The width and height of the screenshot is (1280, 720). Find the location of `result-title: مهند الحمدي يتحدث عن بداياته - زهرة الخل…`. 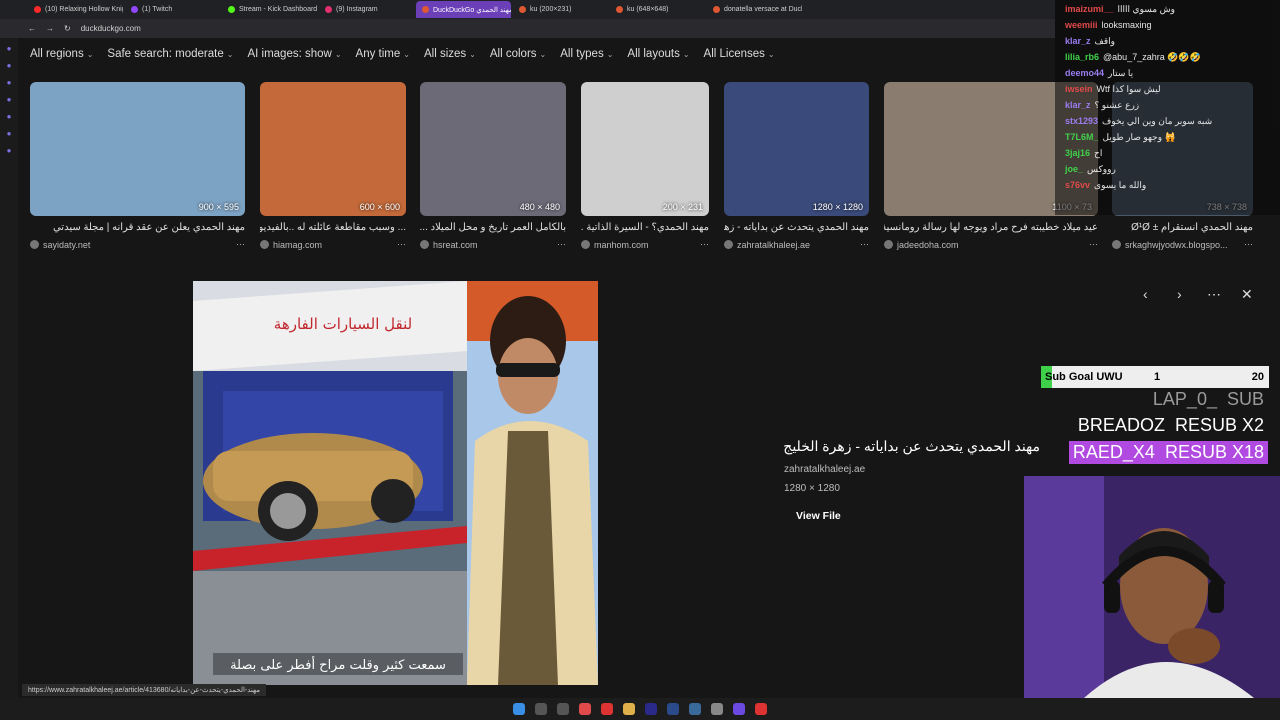

result-title: مهند الحمدي يتحدث عن بداياته - زهرة الخل… is located at coordinates (796, 228).